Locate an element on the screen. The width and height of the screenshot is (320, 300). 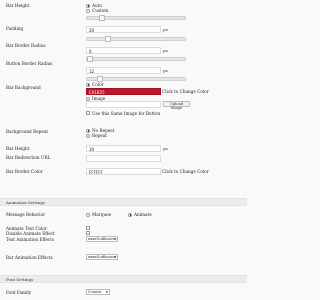
marquee-label: Marquee is located at coordinates (102, 214).